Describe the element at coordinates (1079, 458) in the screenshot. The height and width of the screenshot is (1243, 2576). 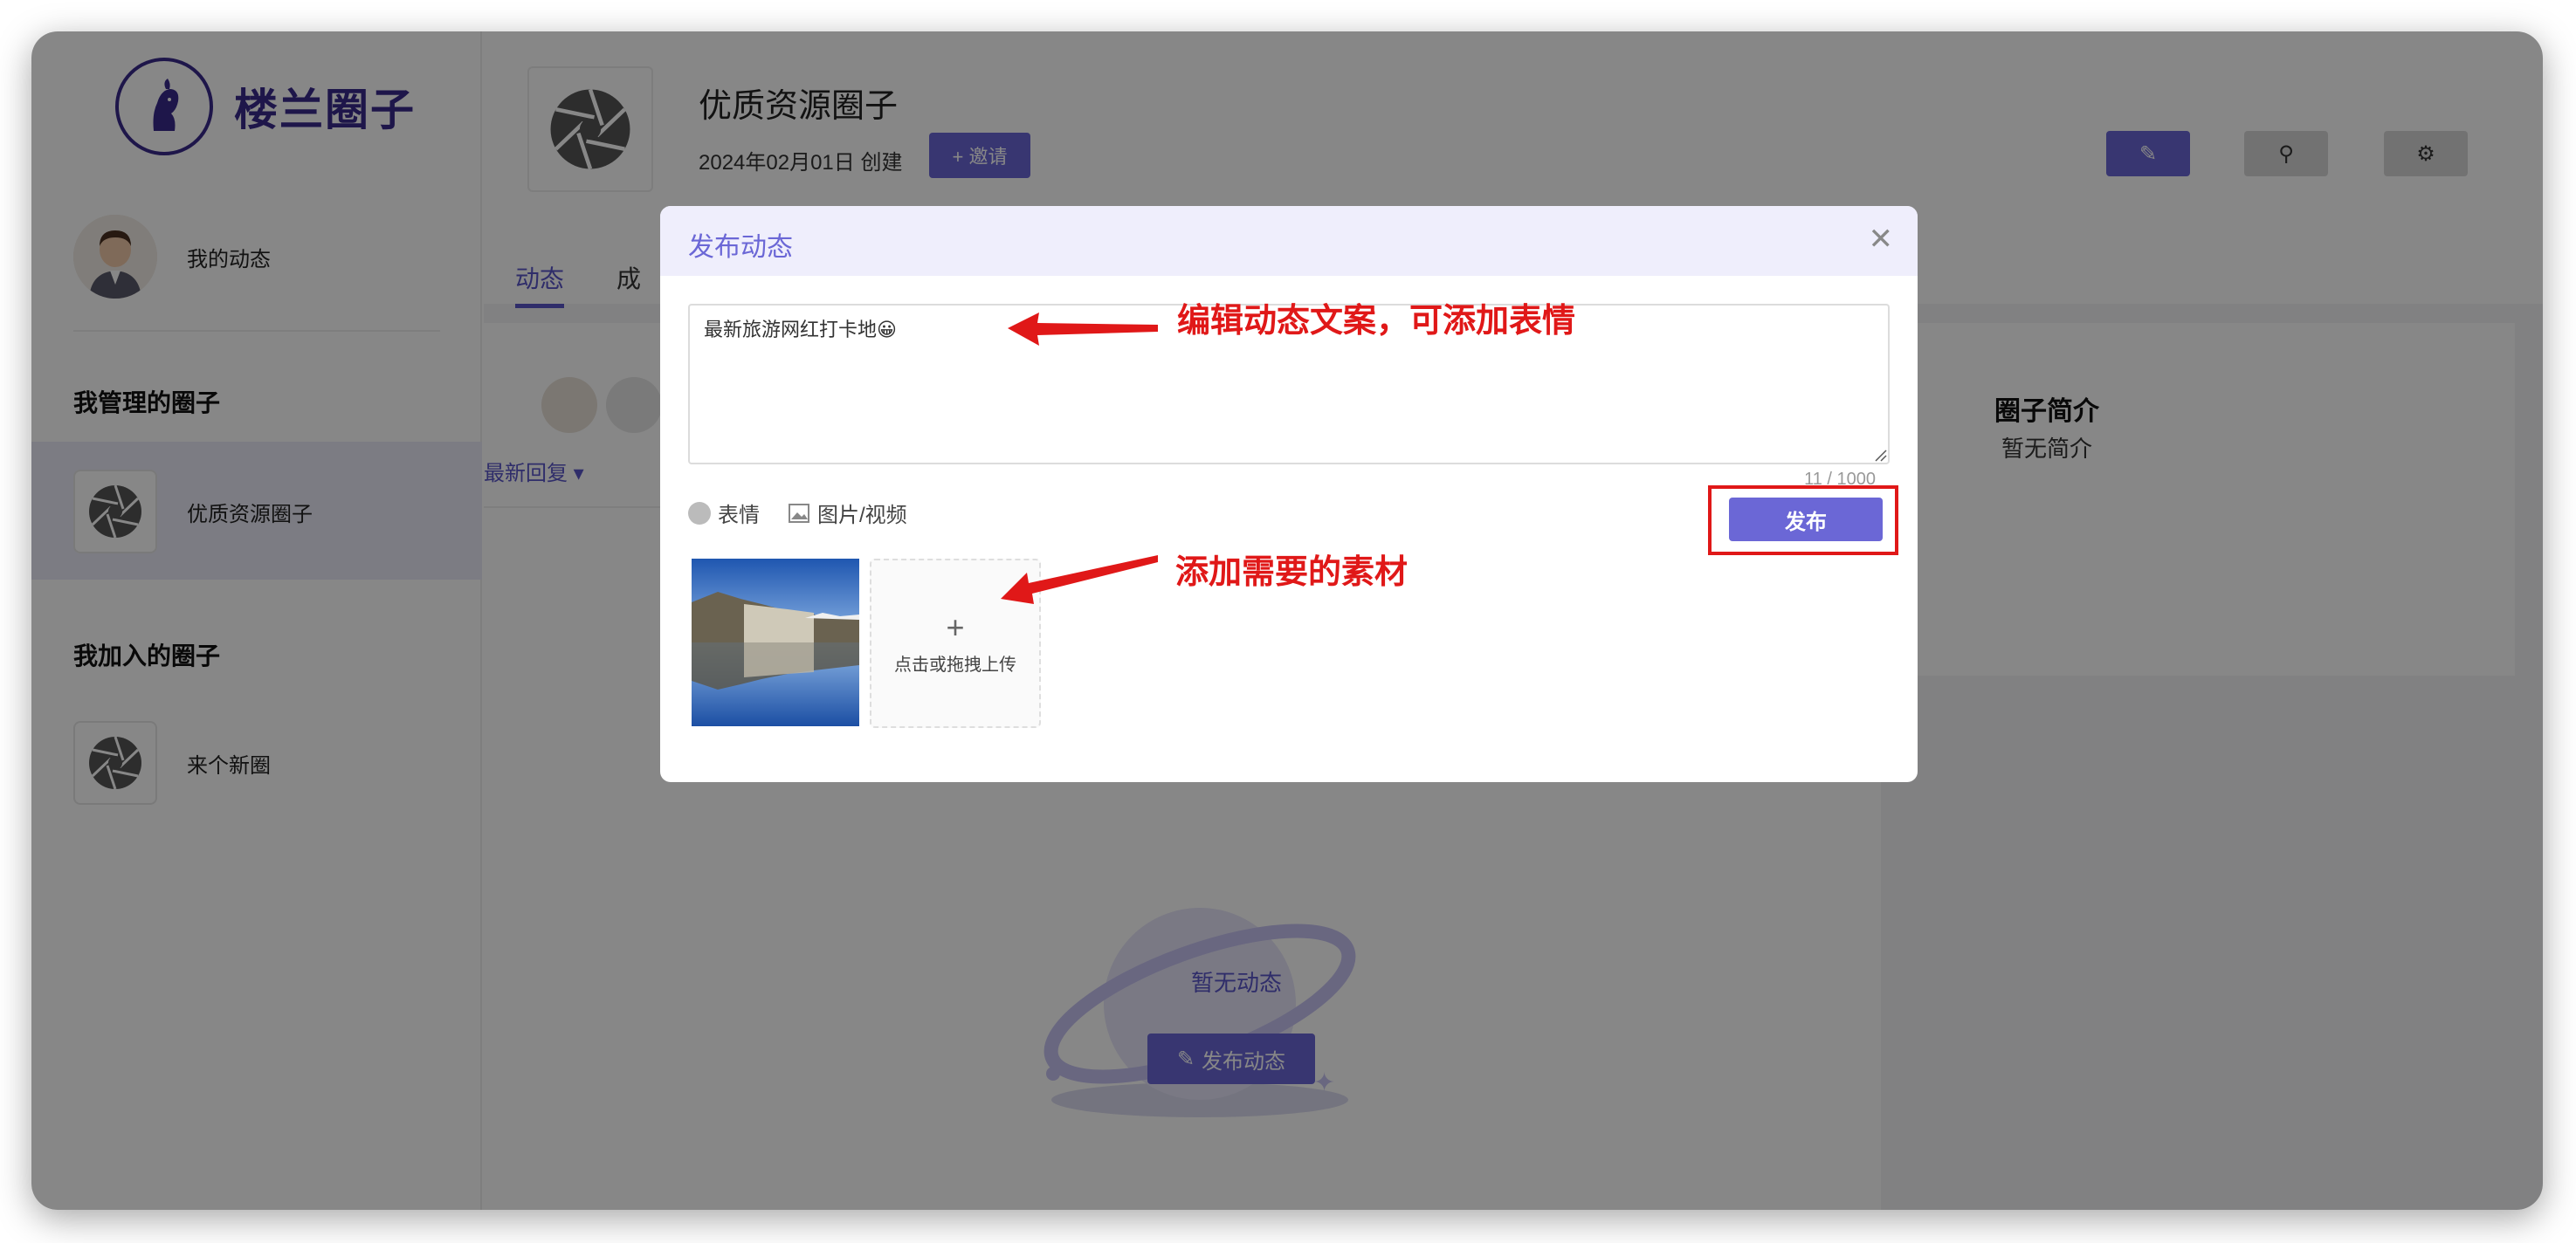
I see `annotation-arrows` at that location.